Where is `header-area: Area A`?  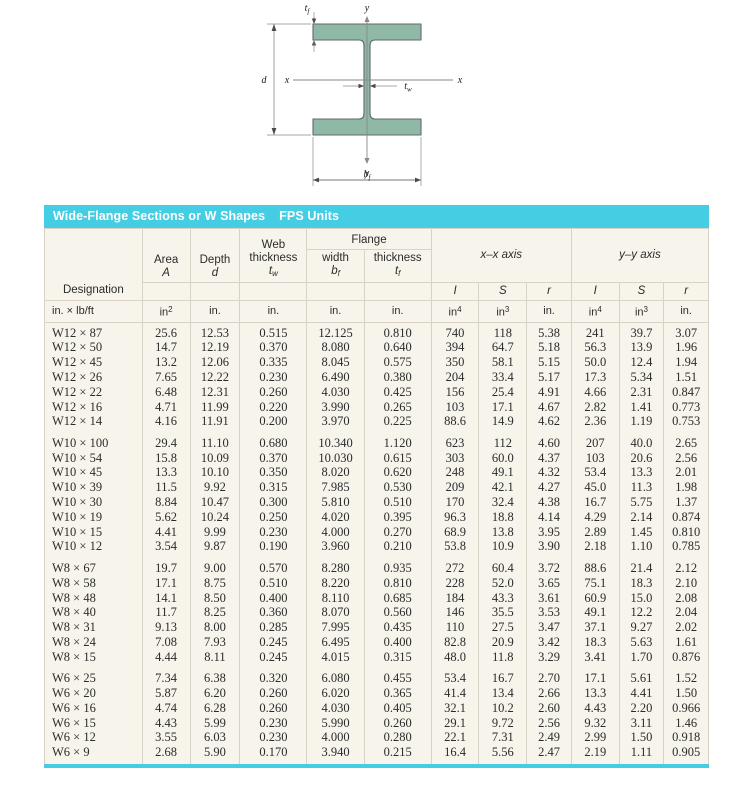
header-area: Area A is located at coordinates (166, 255).